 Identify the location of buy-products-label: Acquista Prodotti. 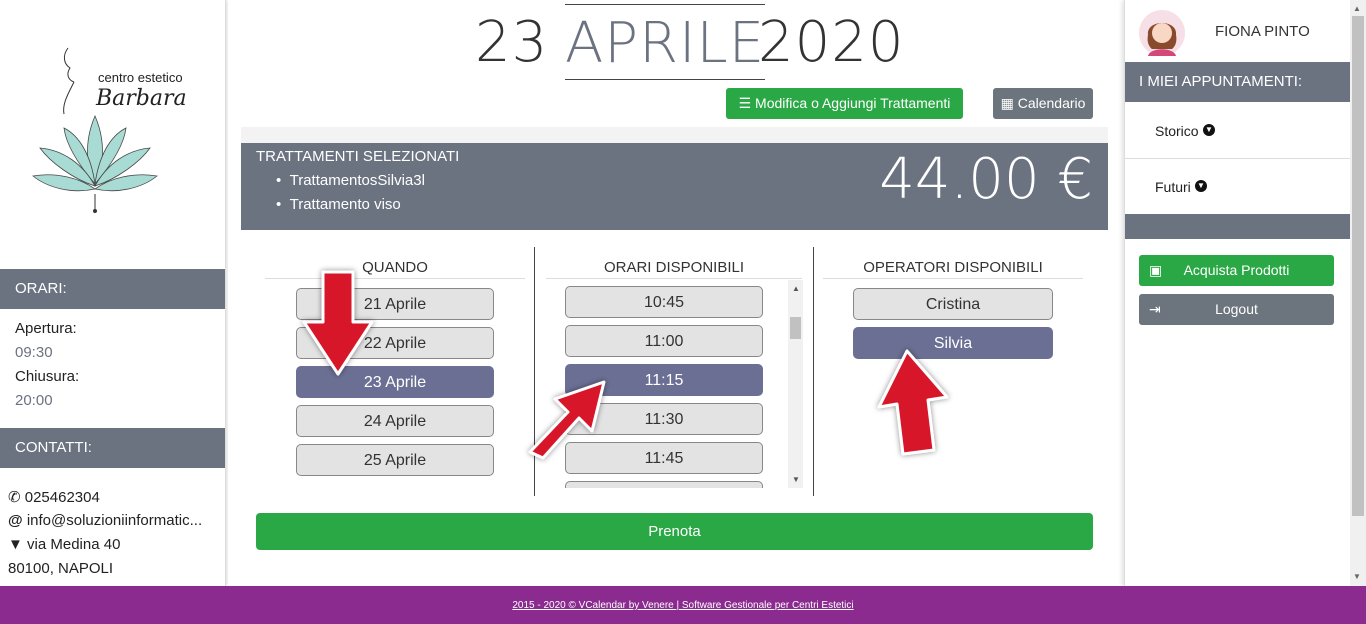
(1236, 270).